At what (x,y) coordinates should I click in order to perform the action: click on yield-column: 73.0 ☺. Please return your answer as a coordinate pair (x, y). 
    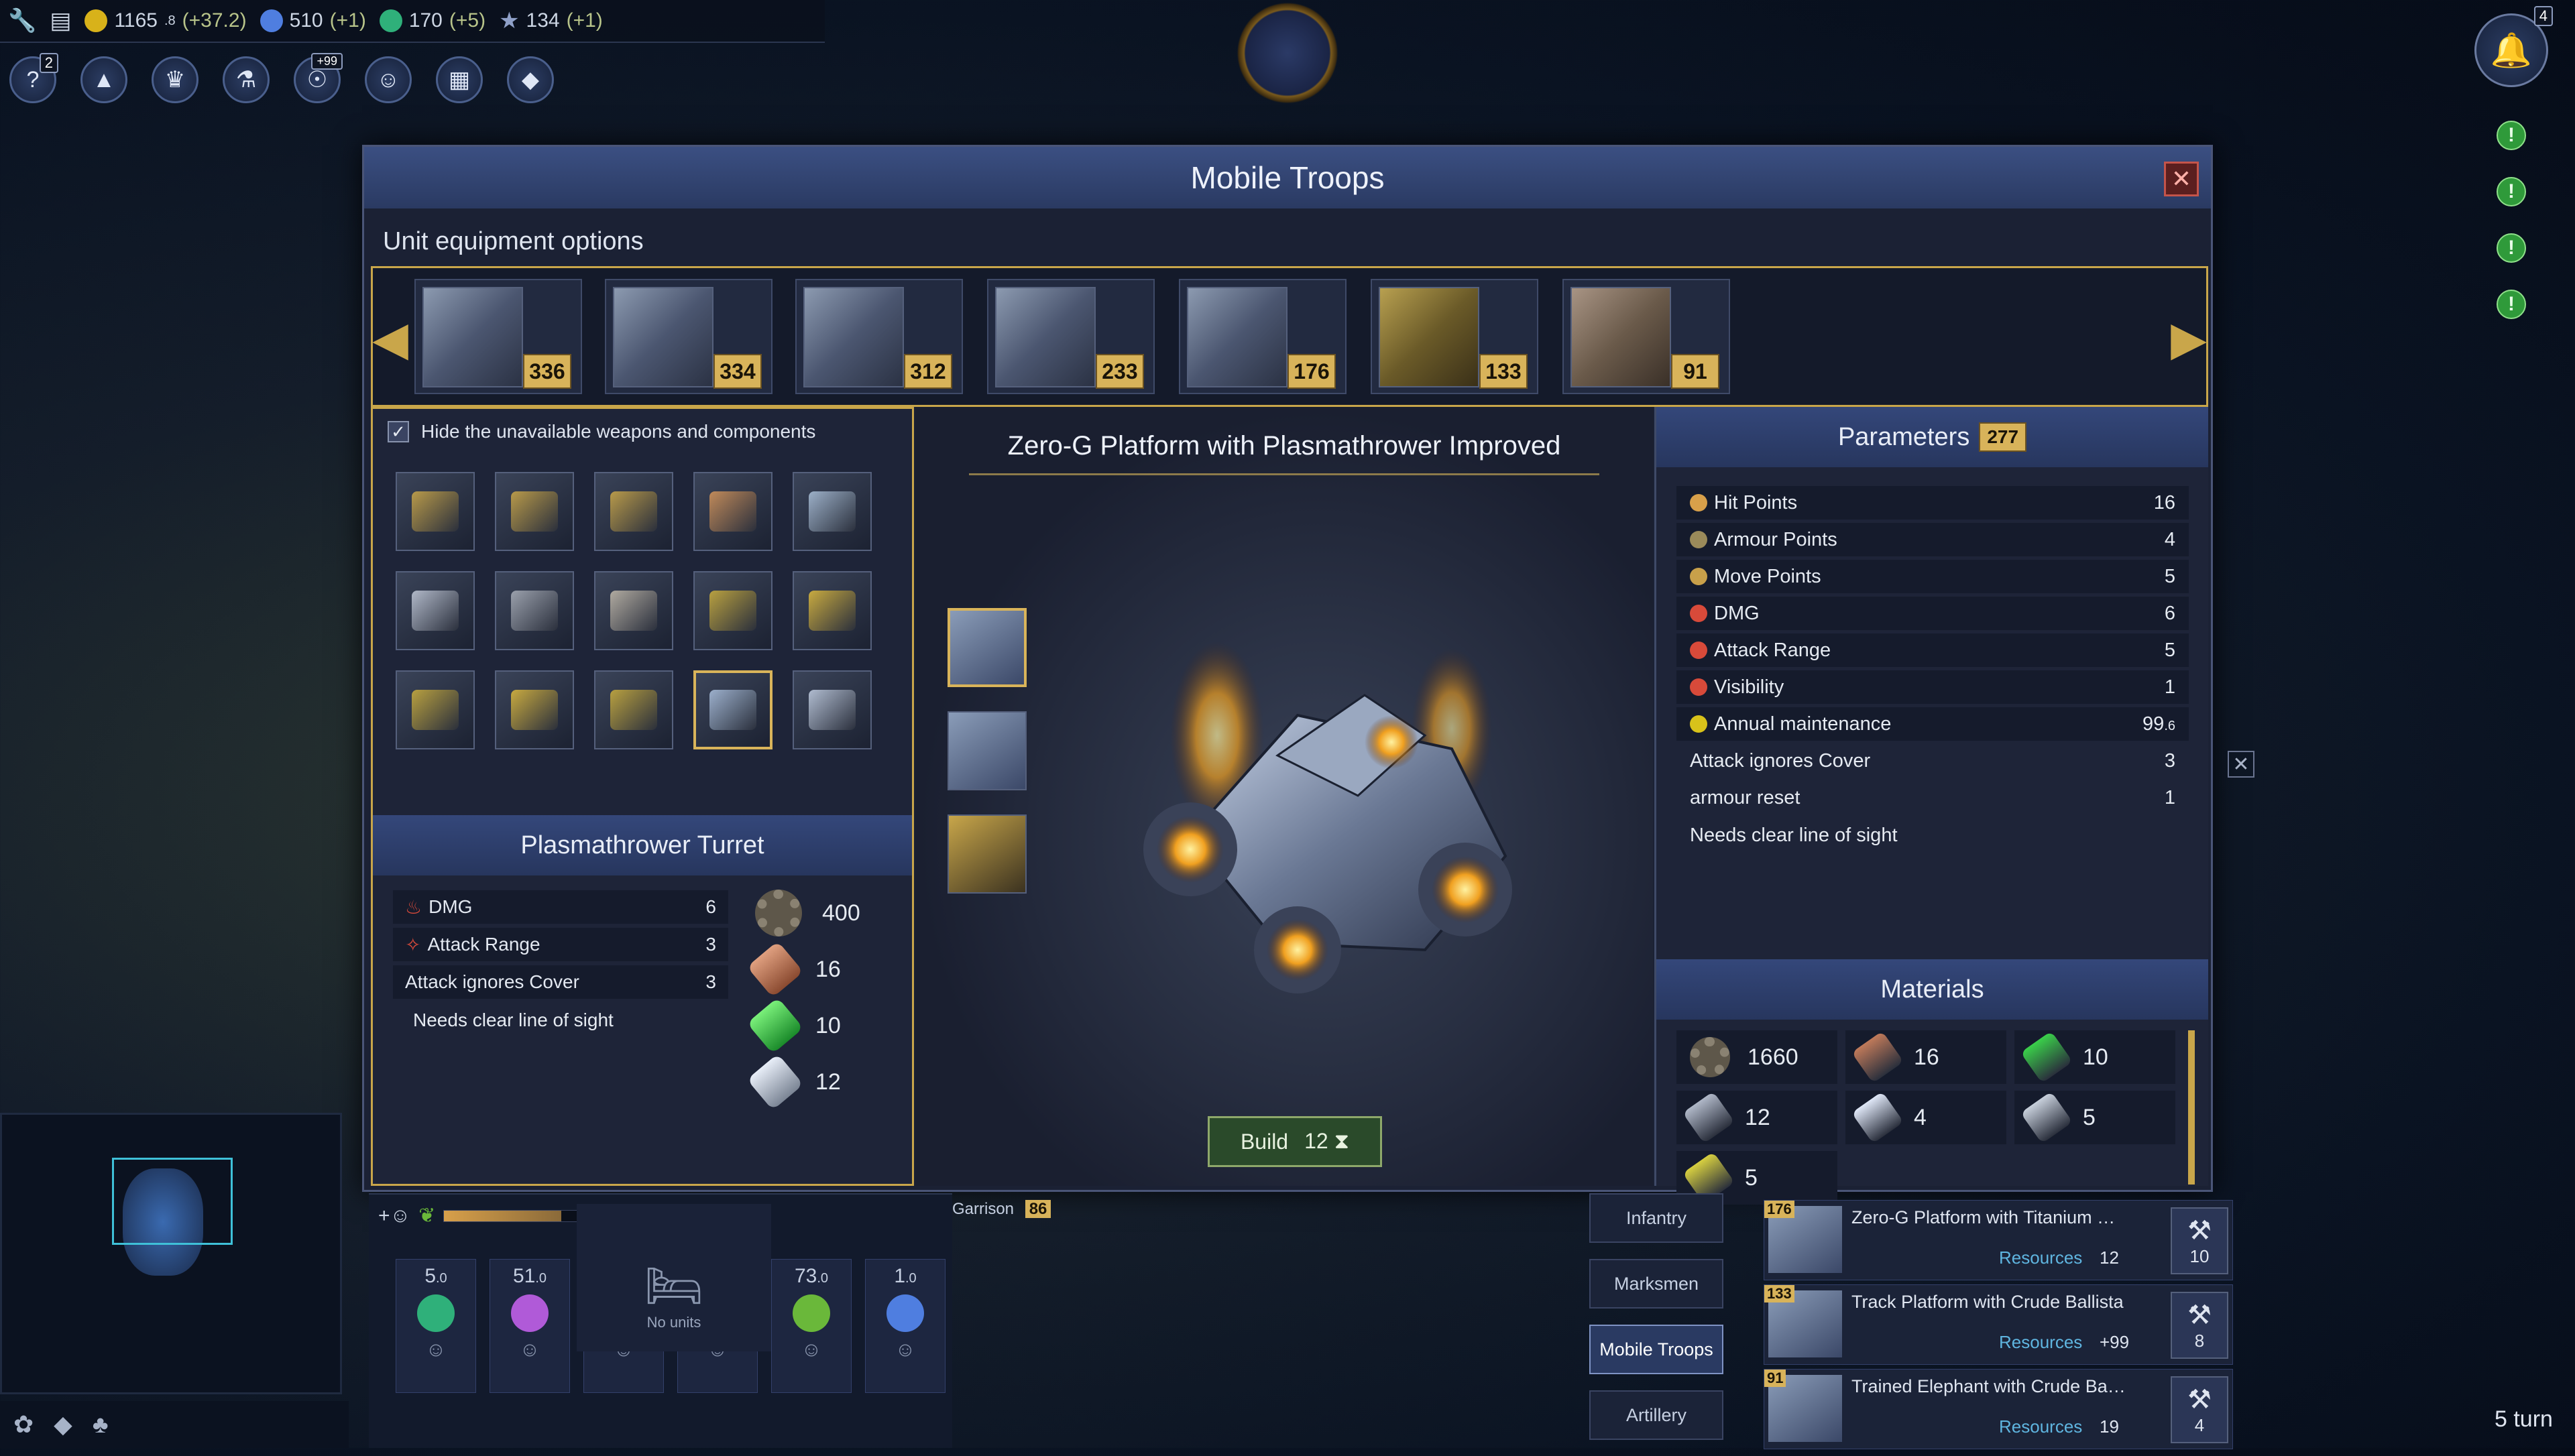
    Looking at the image, I should click on (811, 1326).